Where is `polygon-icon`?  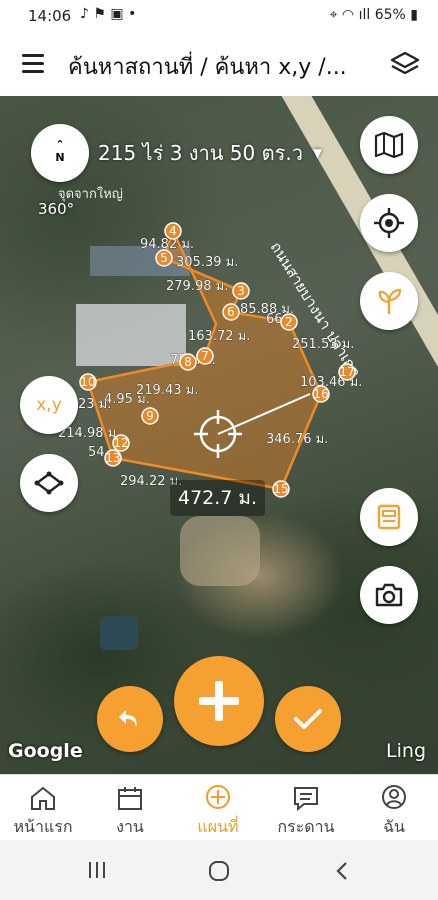
polygon-icon is located at coordinates (49, 483).